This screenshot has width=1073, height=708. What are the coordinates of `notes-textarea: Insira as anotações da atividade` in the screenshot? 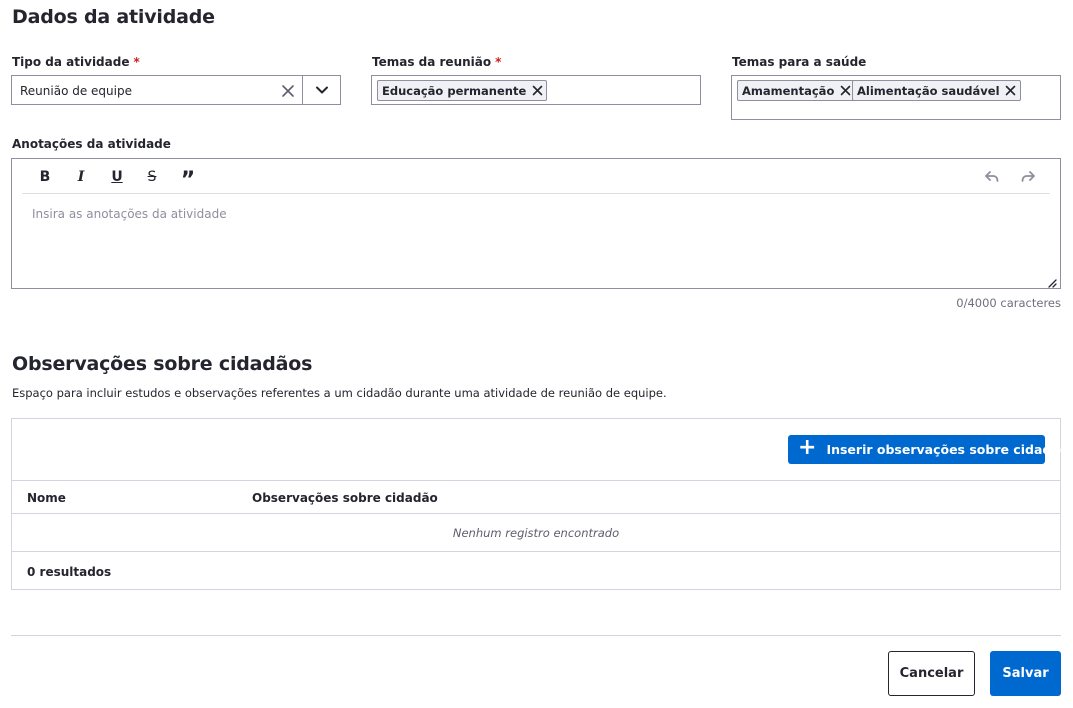 It's located at (536, 238).